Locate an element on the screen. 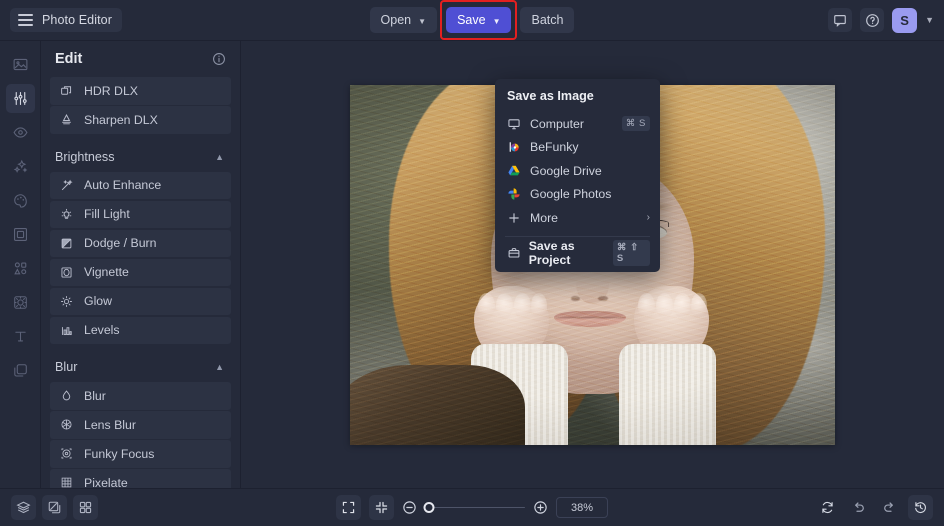 The image size is (944, 526). group-header-brightness: Brightness ▲ is located at coordinates (140, 157).